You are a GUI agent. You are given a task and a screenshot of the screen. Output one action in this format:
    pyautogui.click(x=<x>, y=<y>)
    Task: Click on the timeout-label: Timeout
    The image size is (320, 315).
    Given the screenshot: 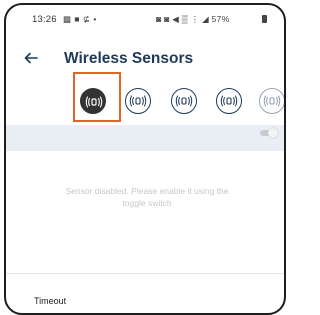 What is the action you would take?
    pyautogui.click(x=50, y=301)
    